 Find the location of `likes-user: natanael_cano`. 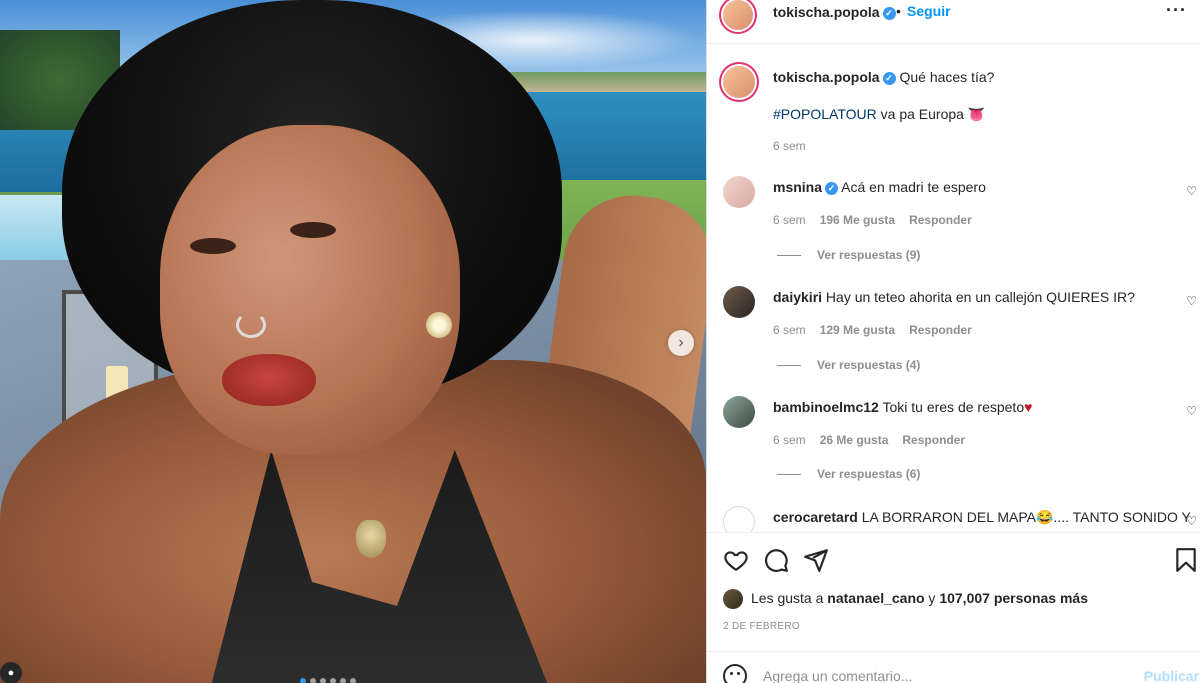

likes-user: natanael_cano is located at coordinates (875, 598).